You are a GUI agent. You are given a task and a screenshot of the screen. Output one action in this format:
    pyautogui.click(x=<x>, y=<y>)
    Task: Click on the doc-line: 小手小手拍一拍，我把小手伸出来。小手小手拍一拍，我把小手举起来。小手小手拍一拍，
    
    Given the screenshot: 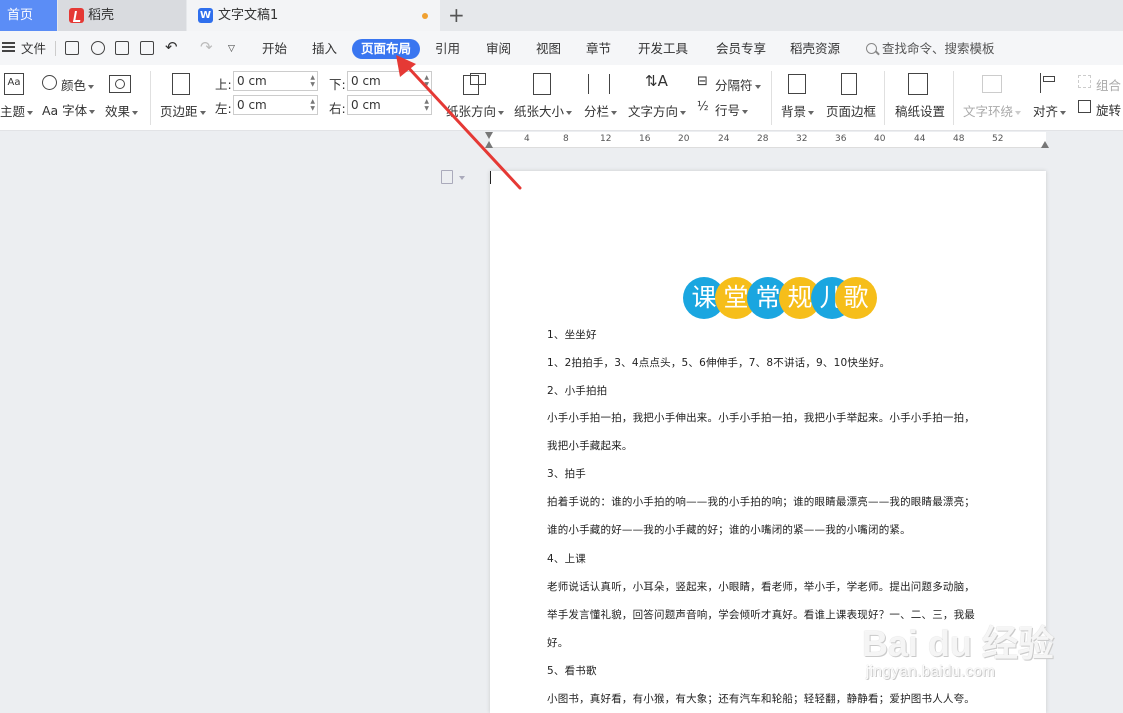 What is the action you would take?
    pyautogui.click(x=761, y=418)
    